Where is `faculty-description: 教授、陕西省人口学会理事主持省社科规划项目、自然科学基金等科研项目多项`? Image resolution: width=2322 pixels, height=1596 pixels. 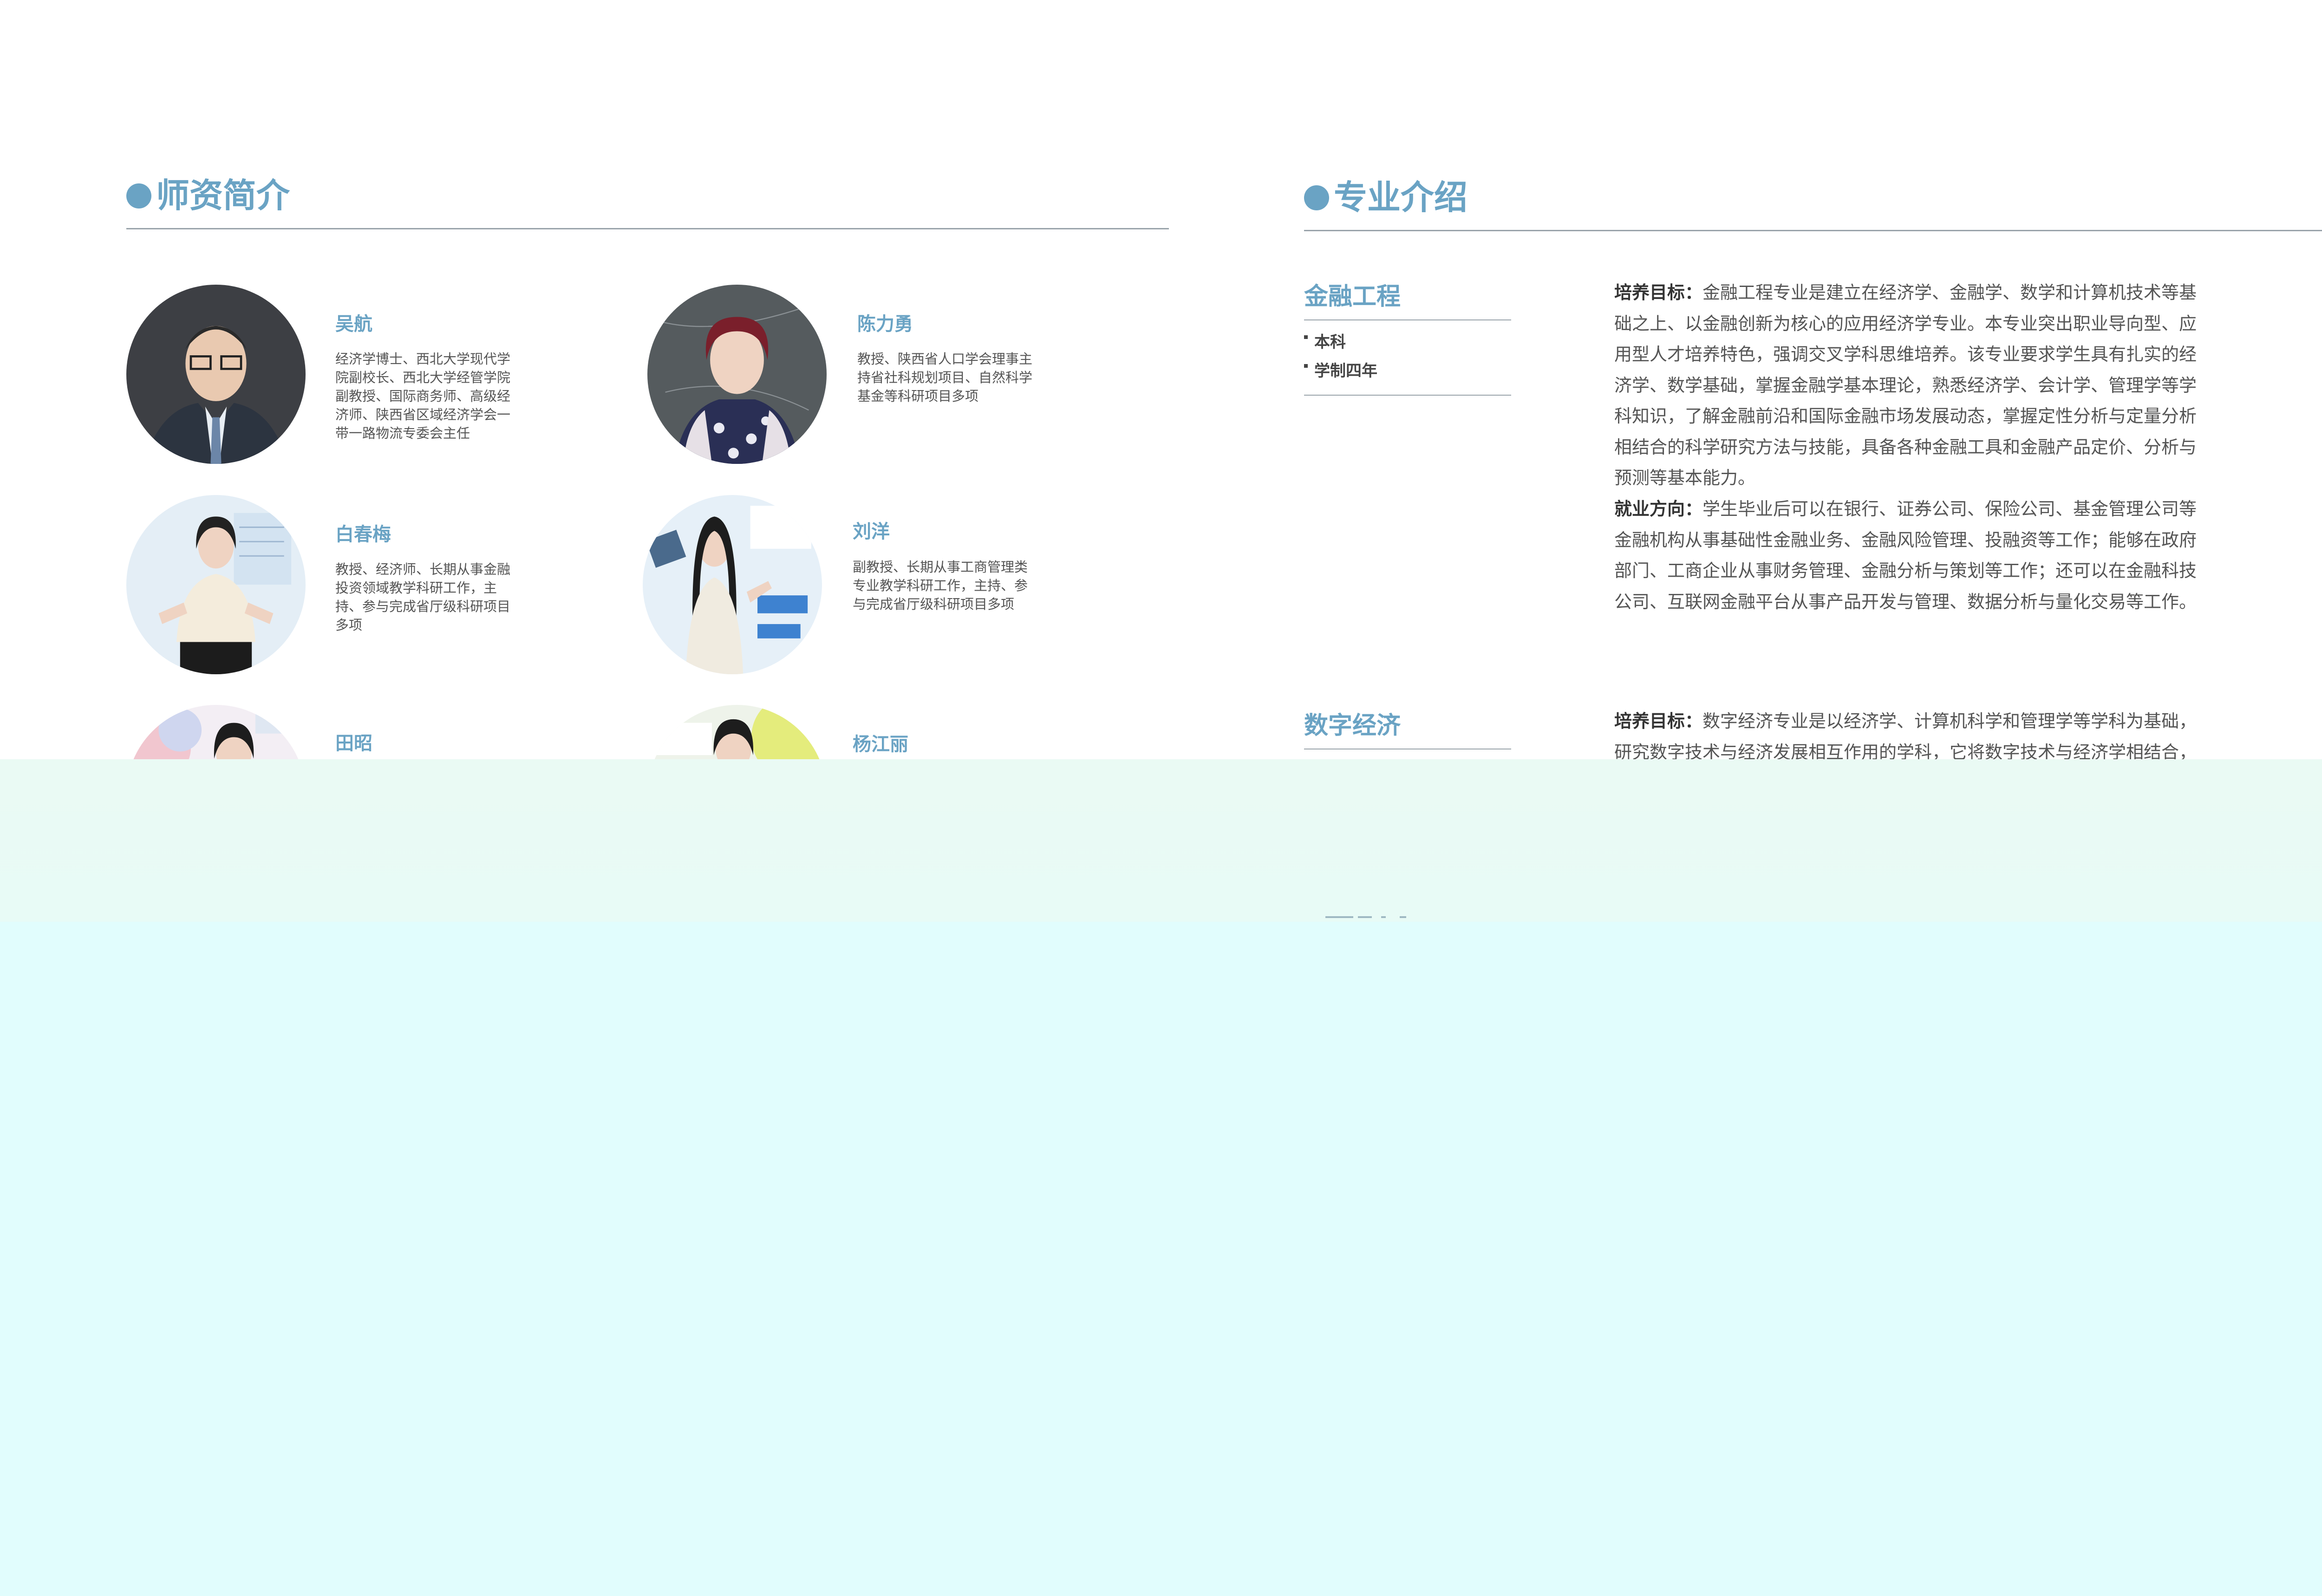 faculty-description: 教授、陕西省人口学会理事主持省社科规划项目、自然科学基金等科研项目多项 is located at coordinates (945, 378).